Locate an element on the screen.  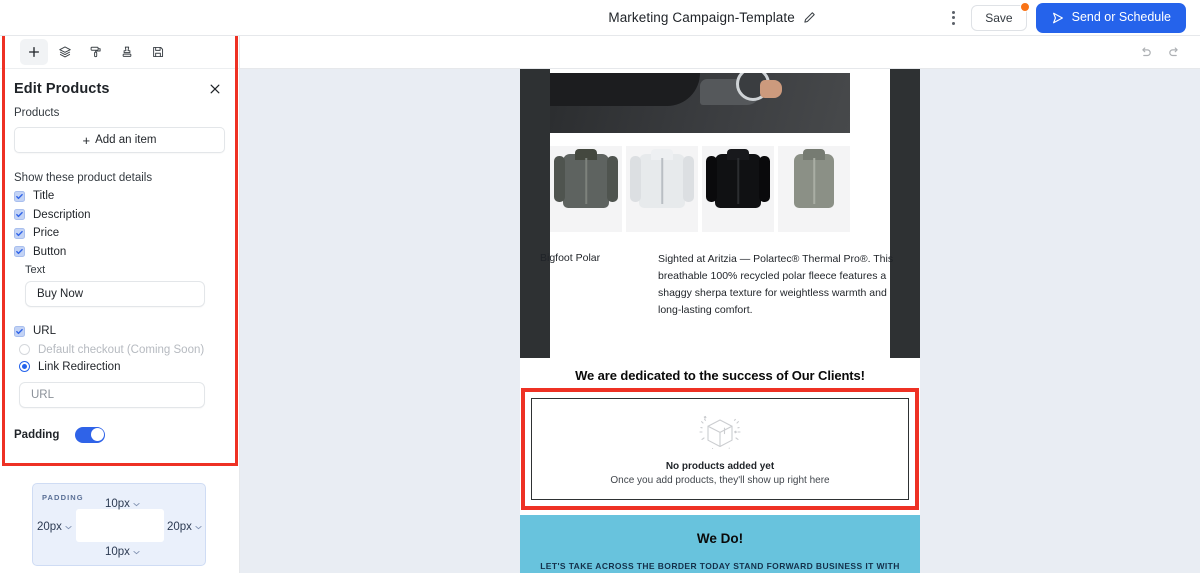
floppy-disk-tool is located at coordinates (158, 52).